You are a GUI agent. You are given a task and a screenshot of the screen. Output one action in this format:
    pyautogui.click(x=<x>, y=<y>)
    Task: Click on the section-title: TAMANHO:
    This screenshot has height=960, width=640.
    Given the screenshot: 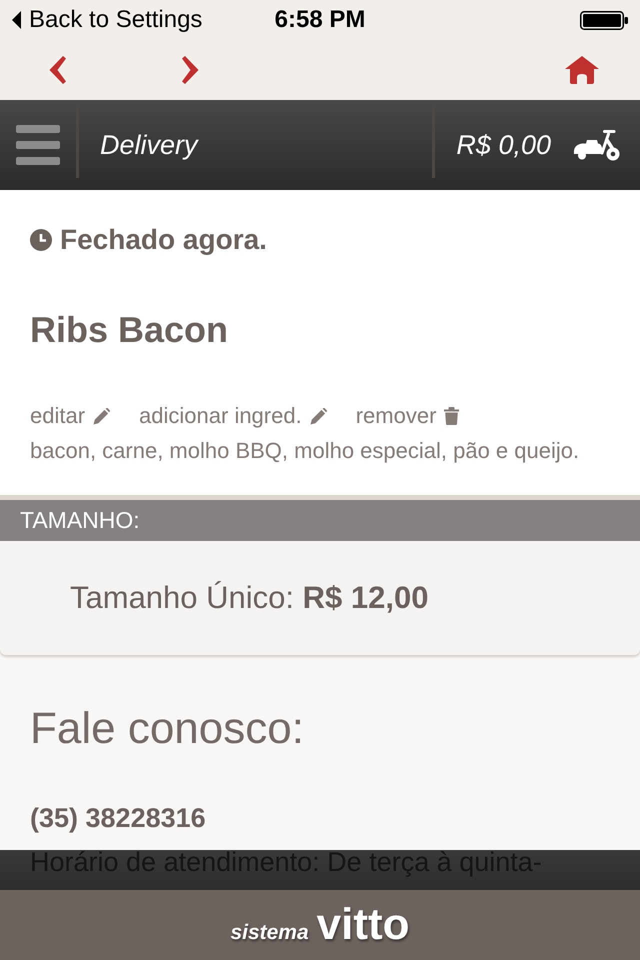 What is the action you would take?
    pyautogui.click(x=320, y=520)
    